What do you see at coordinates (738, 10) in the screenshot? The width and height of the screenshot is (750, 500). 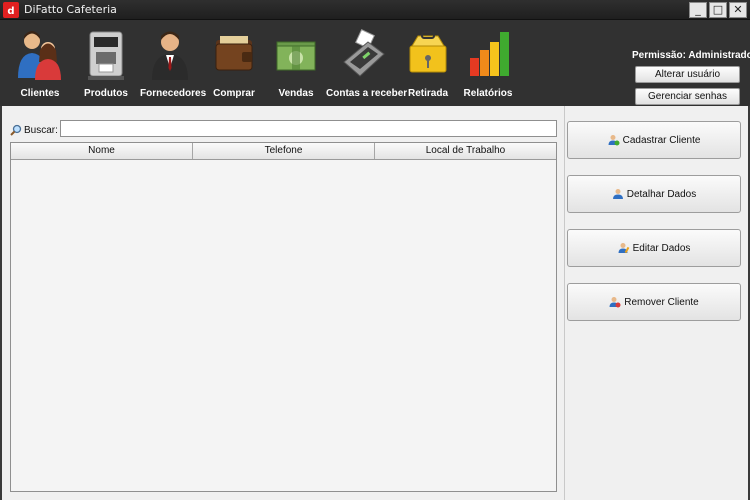 I see `close-button: ✕` at bounding box center [738, 10].